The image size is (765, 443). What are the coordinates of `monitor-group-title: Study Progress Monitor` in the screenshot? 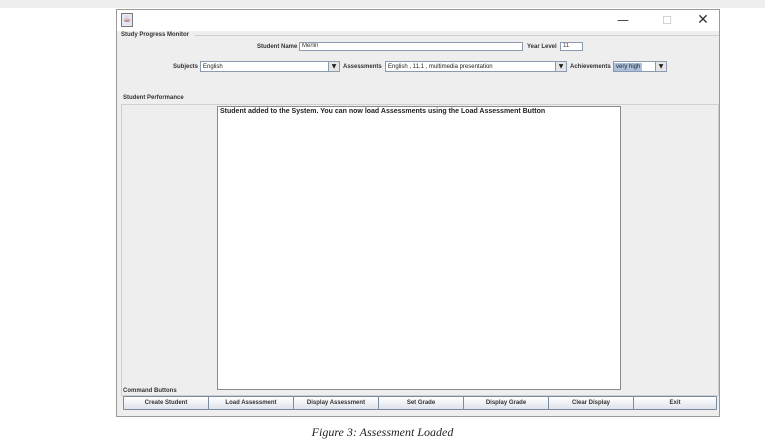 It's located at (156, 35).